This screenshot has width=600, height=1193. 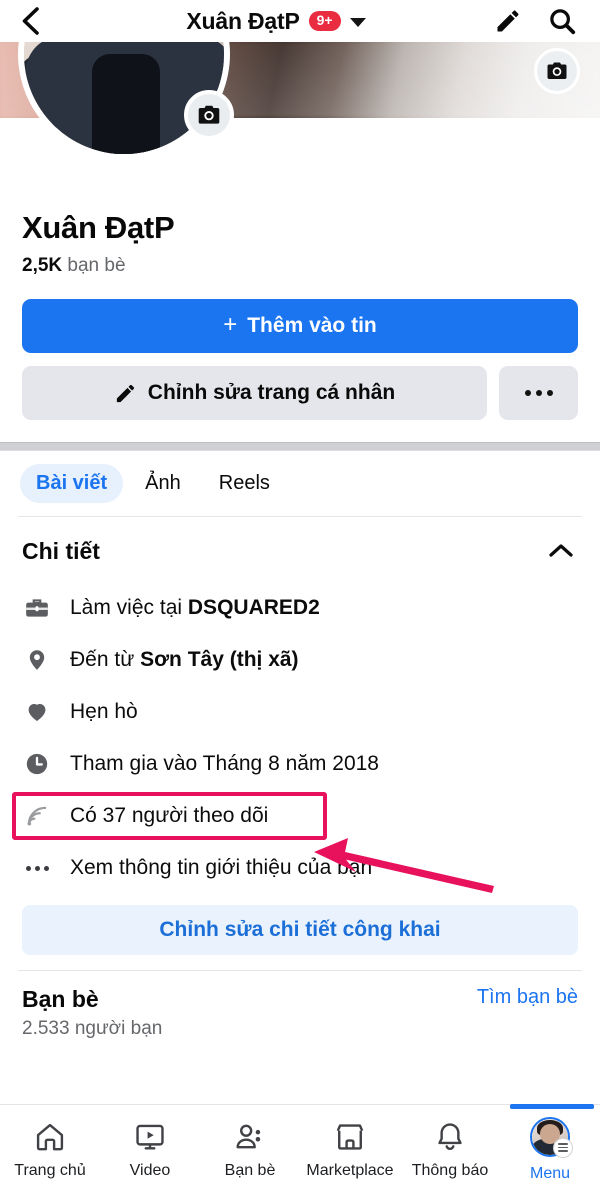 I want to click on home-icon, so click(x=50, y=1136).